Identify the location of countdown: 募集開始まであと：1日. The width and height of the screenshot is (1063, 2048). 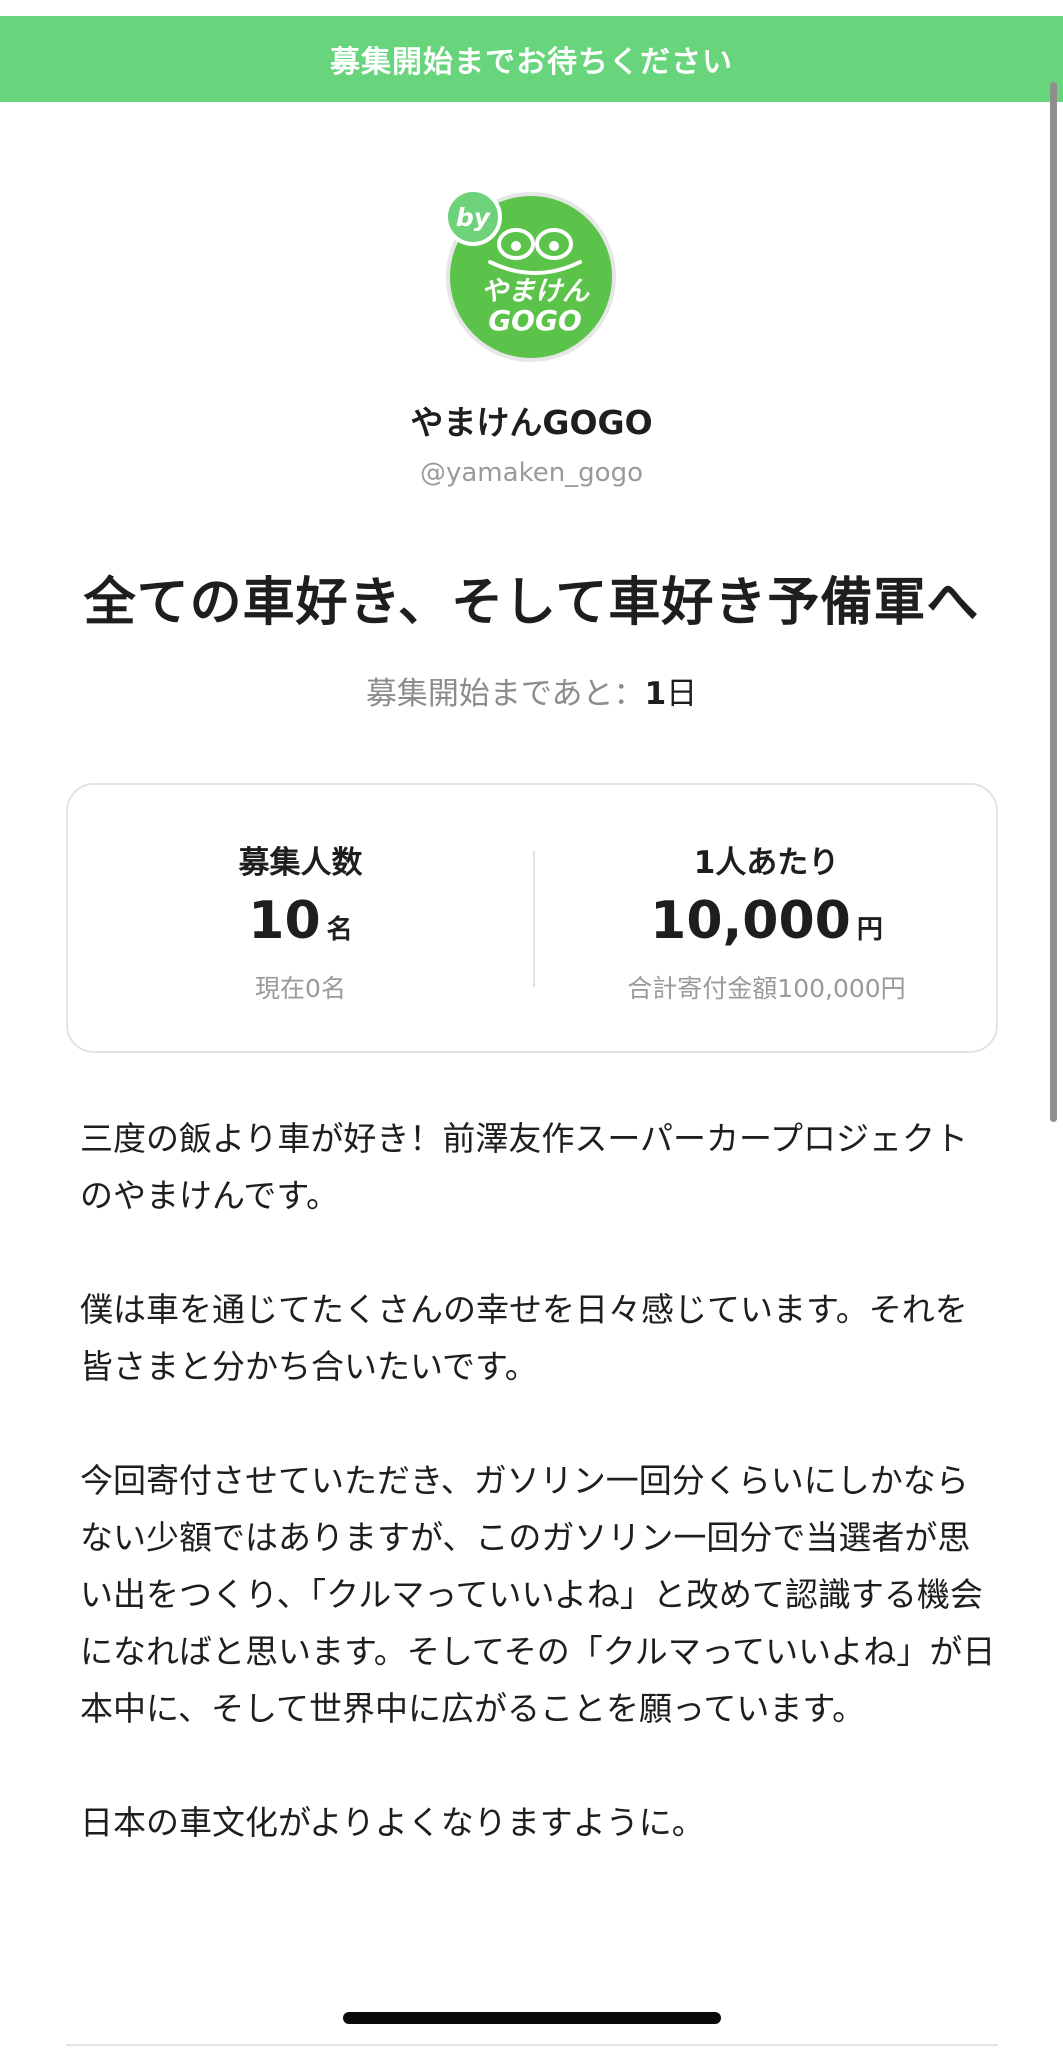
(531, 690).